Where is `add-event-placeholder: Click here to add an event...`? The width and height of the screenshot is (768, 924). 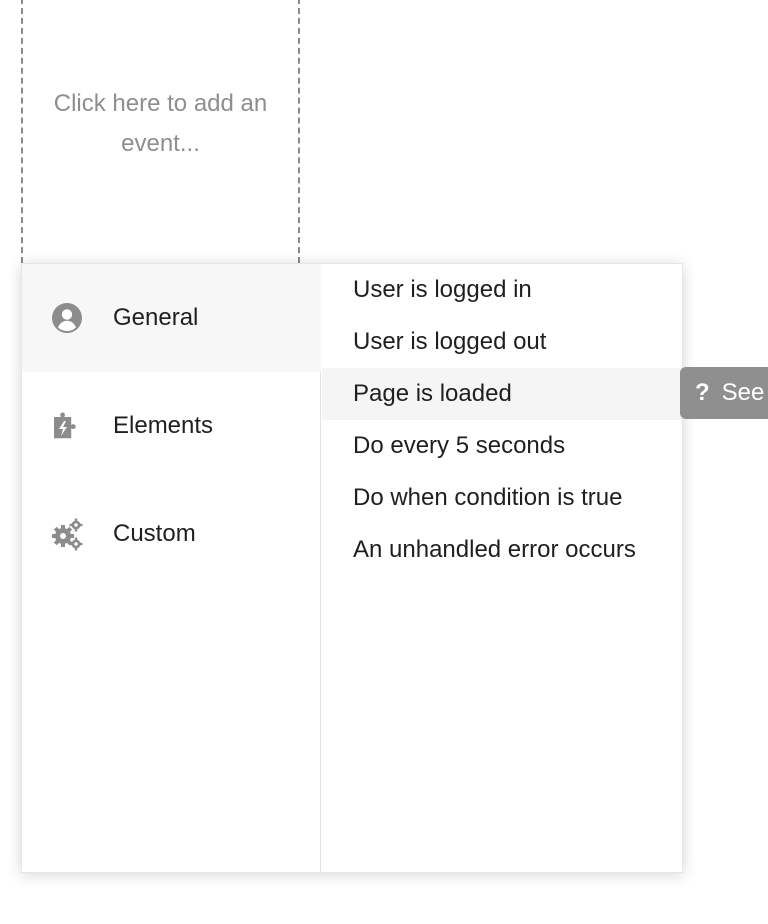 add-event-placeholder: Click here to add an event... is located at coordinates (160, 136).